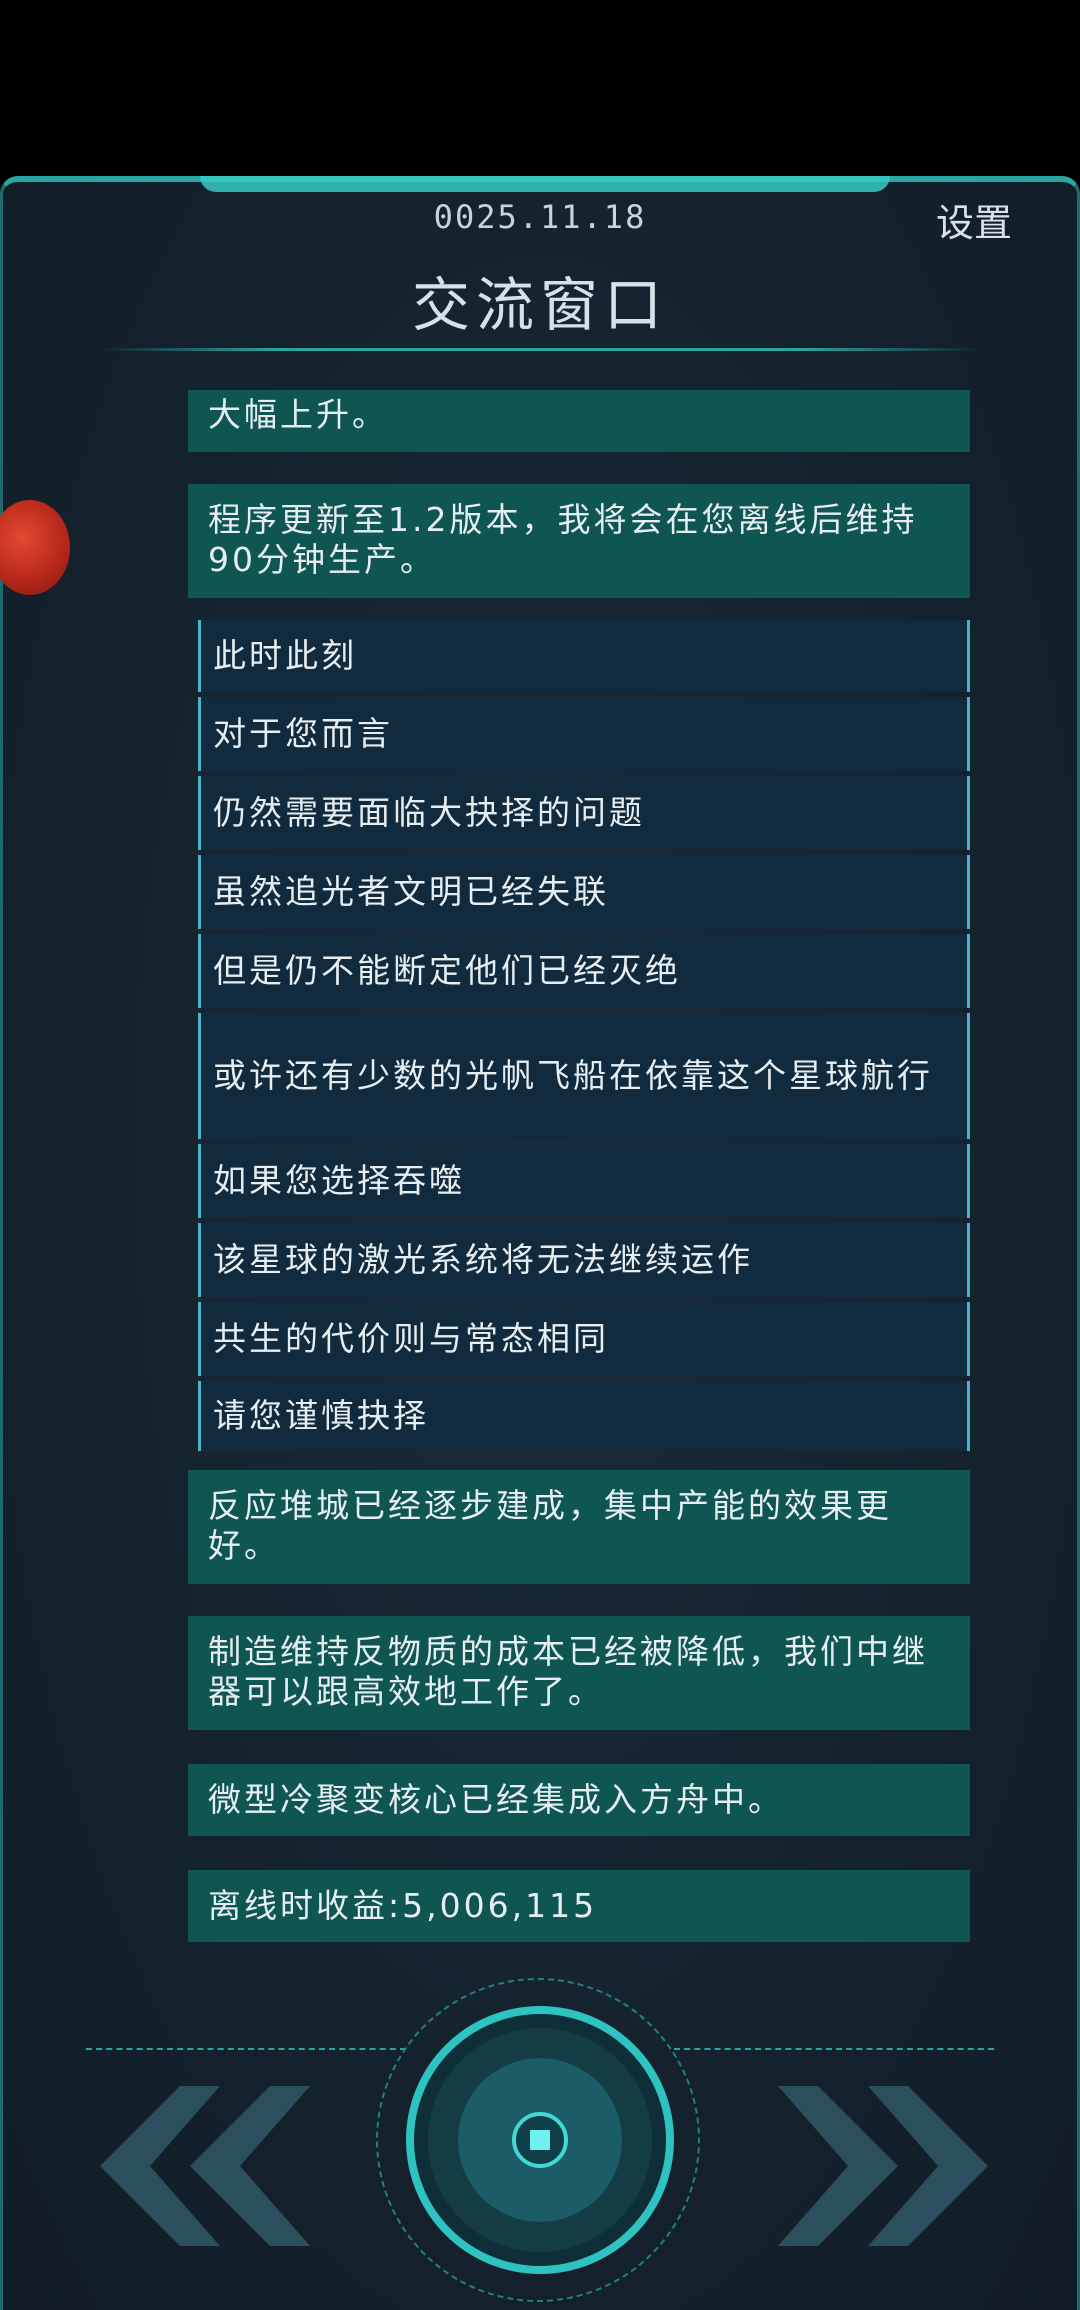 The width and height of the screenshot is (1080, 2310). I want to click on message-text: 反应堆城已经逐步建成，集中产能的效果更好。, so click(550, 1525).